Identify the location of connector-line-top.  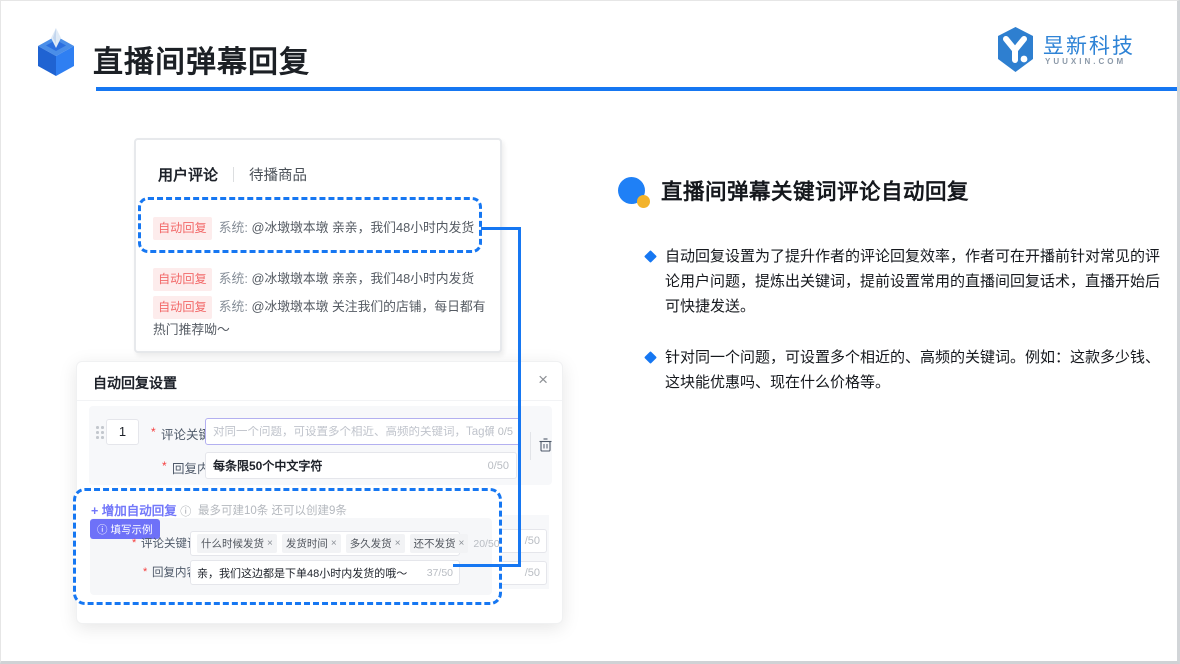
(501, 228).